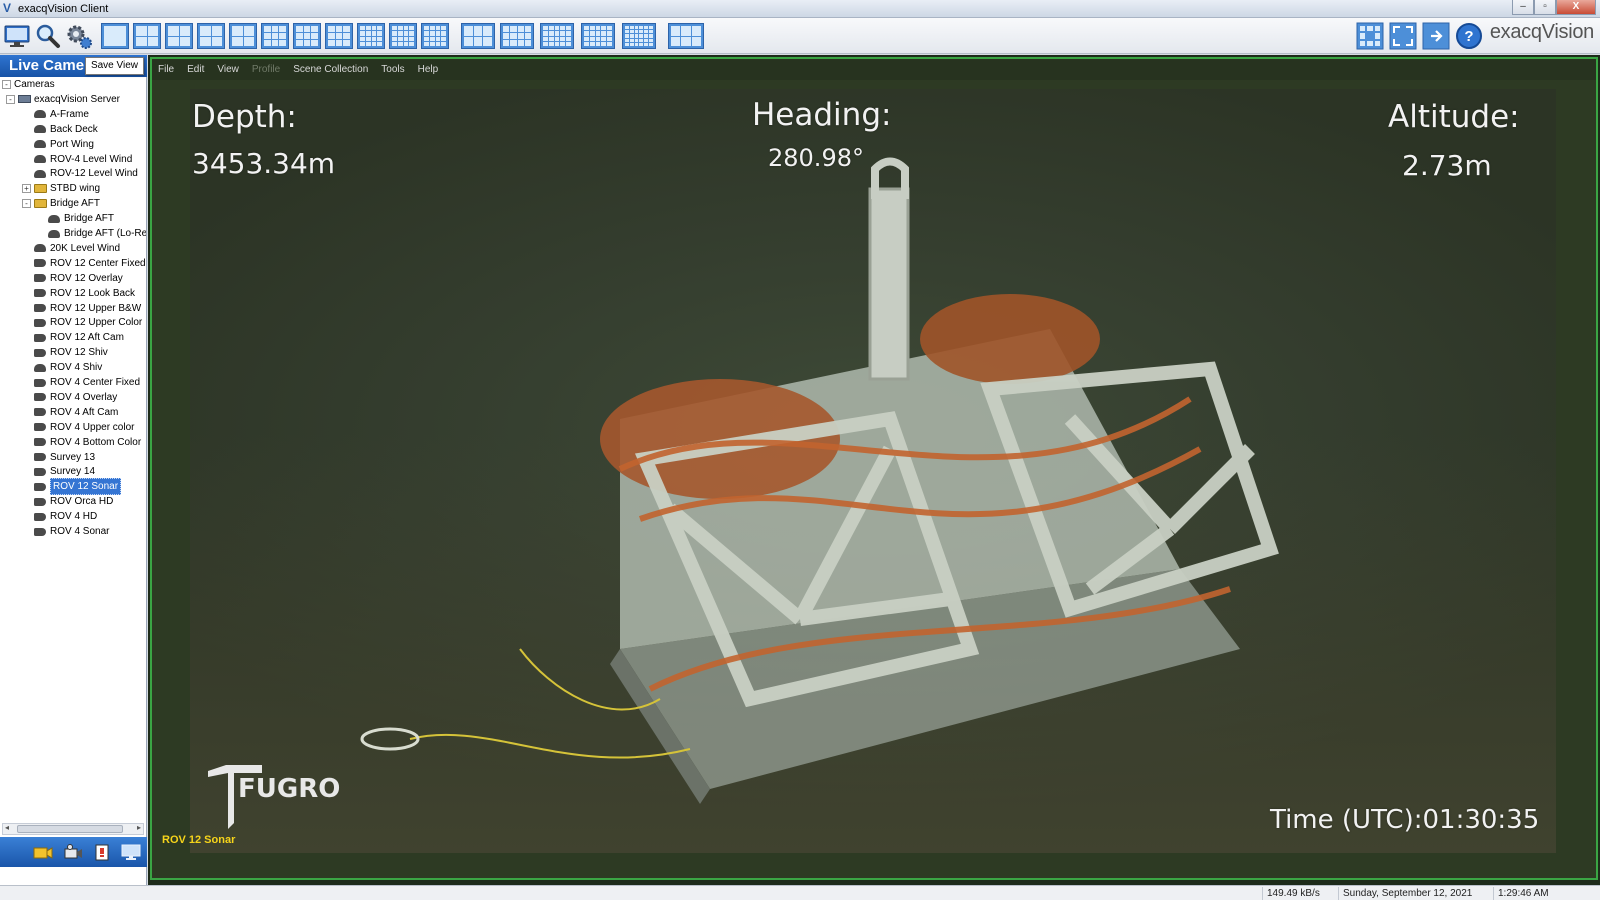 The image size is (1600, 900). I want to click on tree-item: Bridge AFT (Lo-Res), so click(92, 233).